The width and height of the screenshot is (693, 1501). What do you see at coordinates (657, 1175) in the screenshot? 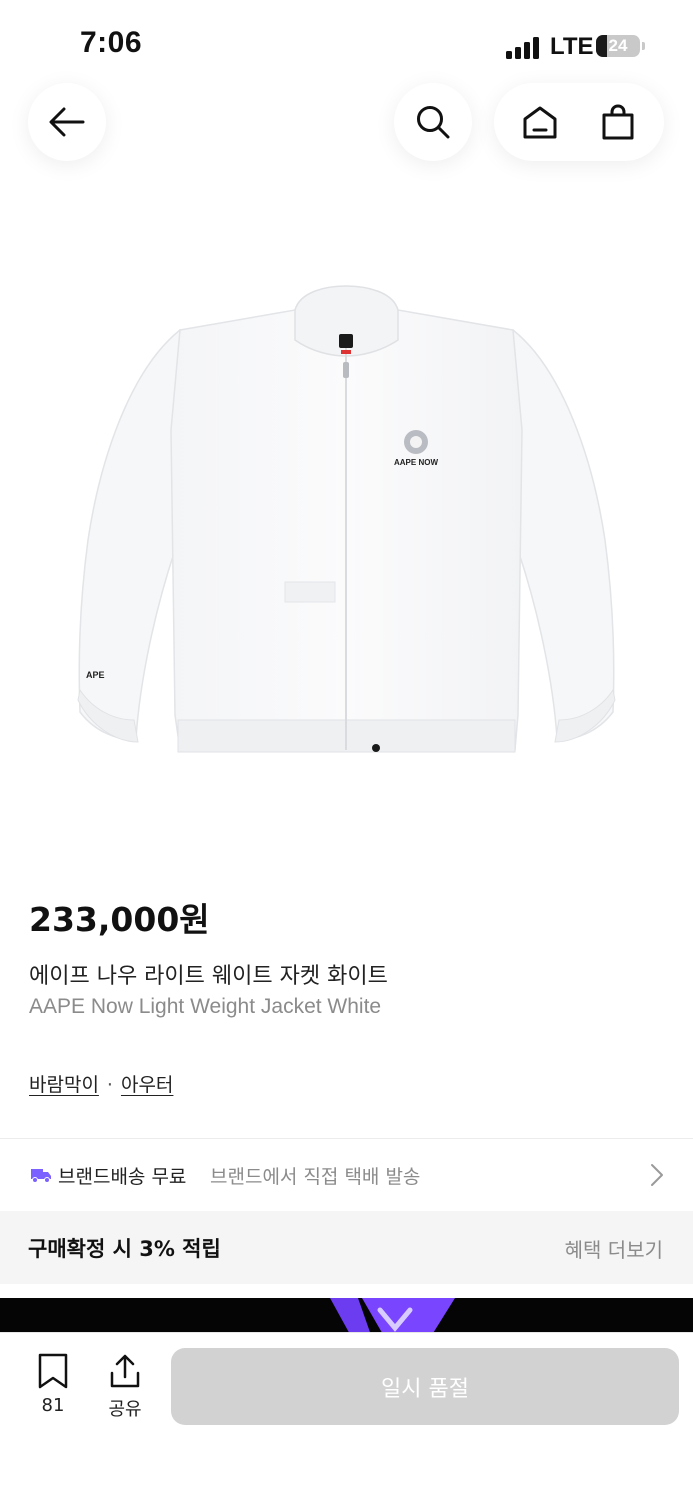
I see `chevron-right-icon` at bounding box center [657, 1175].